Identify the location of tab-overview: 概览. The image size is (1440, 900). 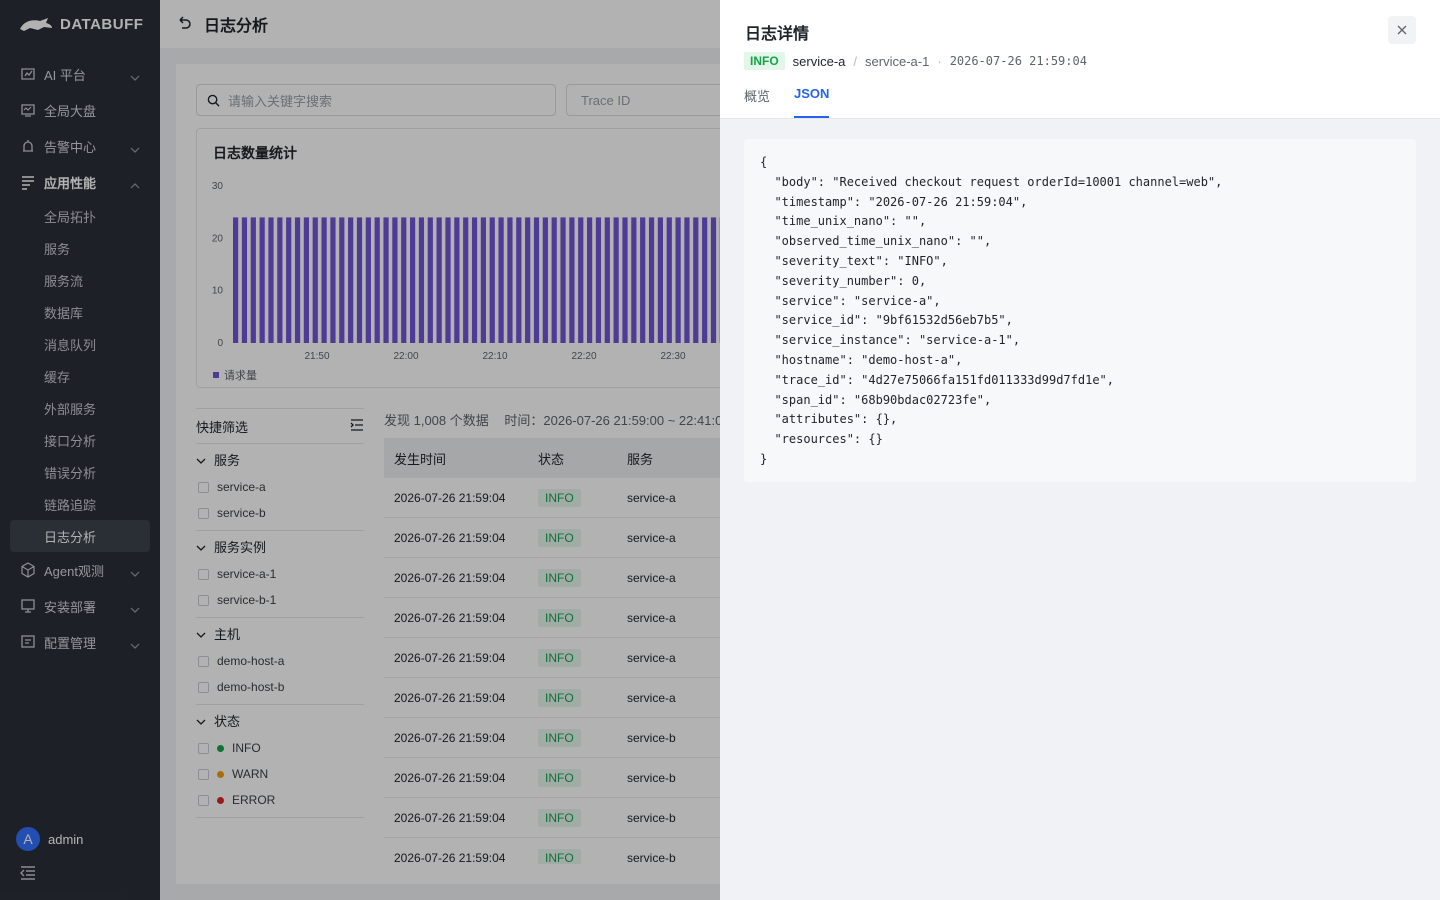
(757, 102).